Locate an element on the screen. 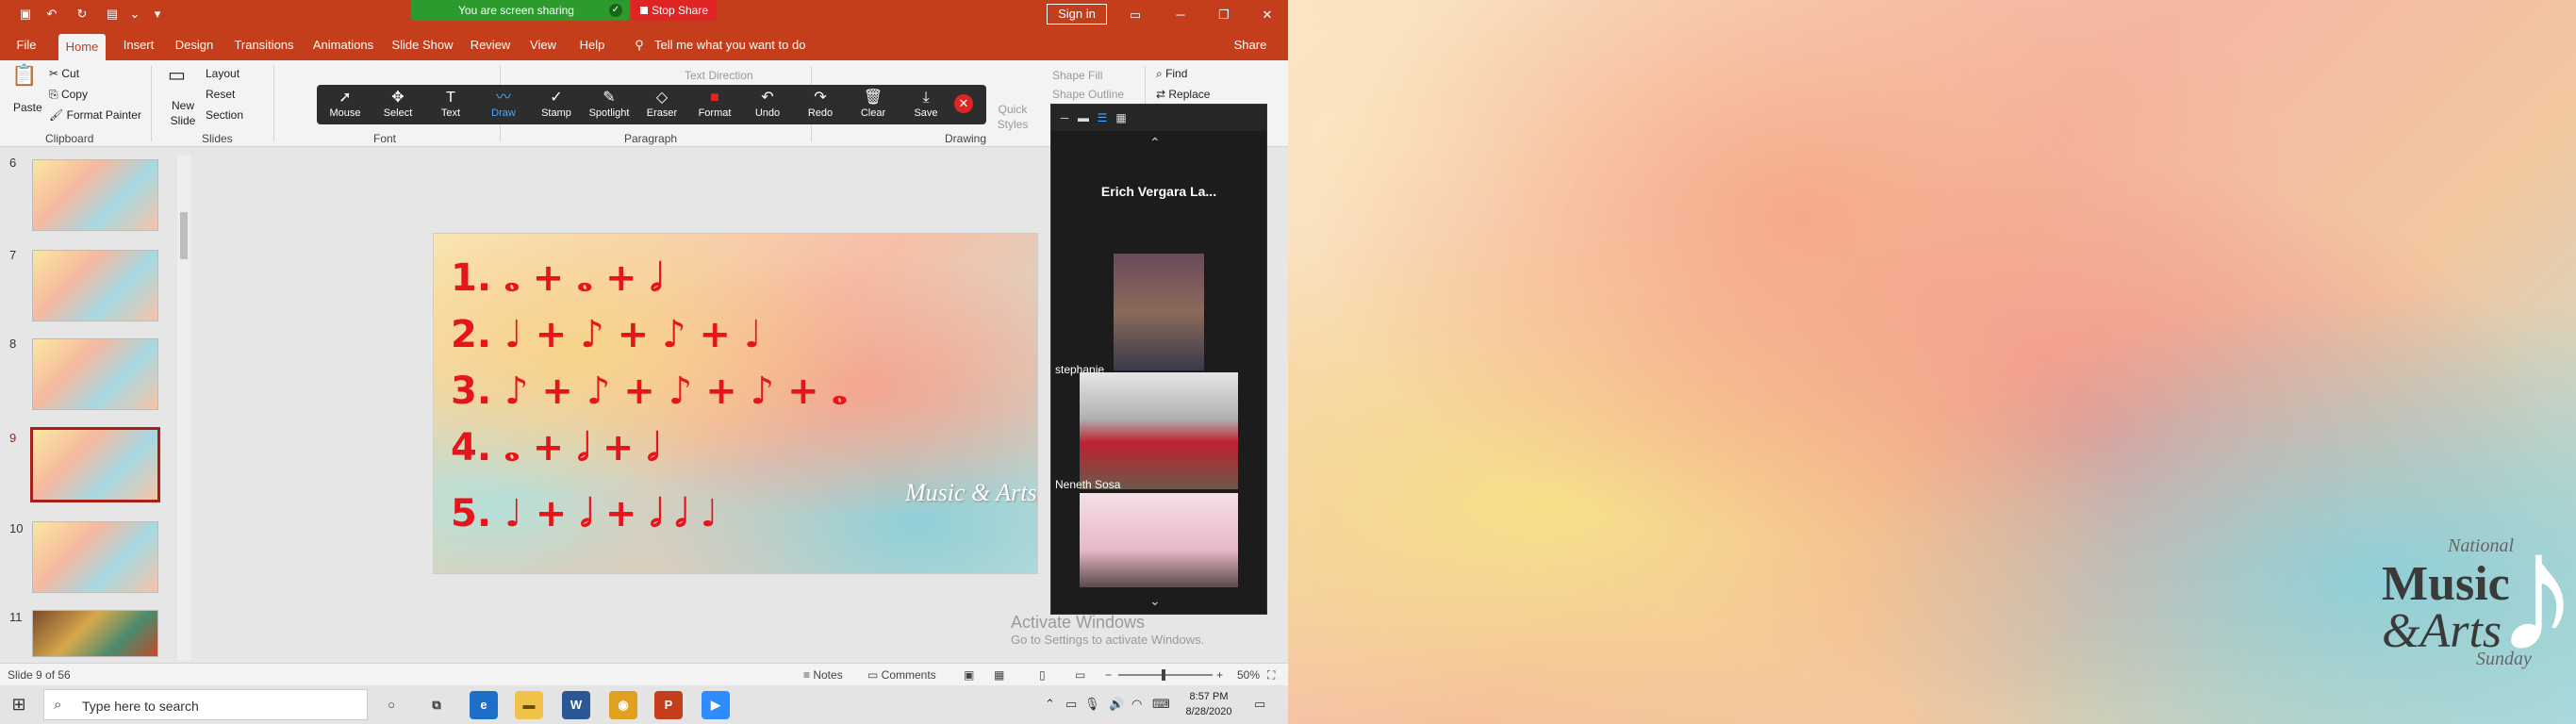 The width and height of the screenshot is (2576, 724). taskbar-clock: 8:57 PM 8/28/2020 is located at coordinates (1209, 704).